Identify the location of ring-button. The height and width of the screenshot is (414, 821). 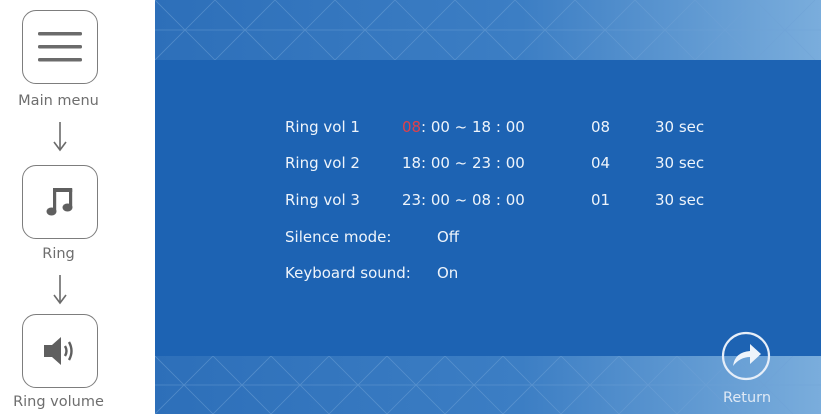
(60, 202).